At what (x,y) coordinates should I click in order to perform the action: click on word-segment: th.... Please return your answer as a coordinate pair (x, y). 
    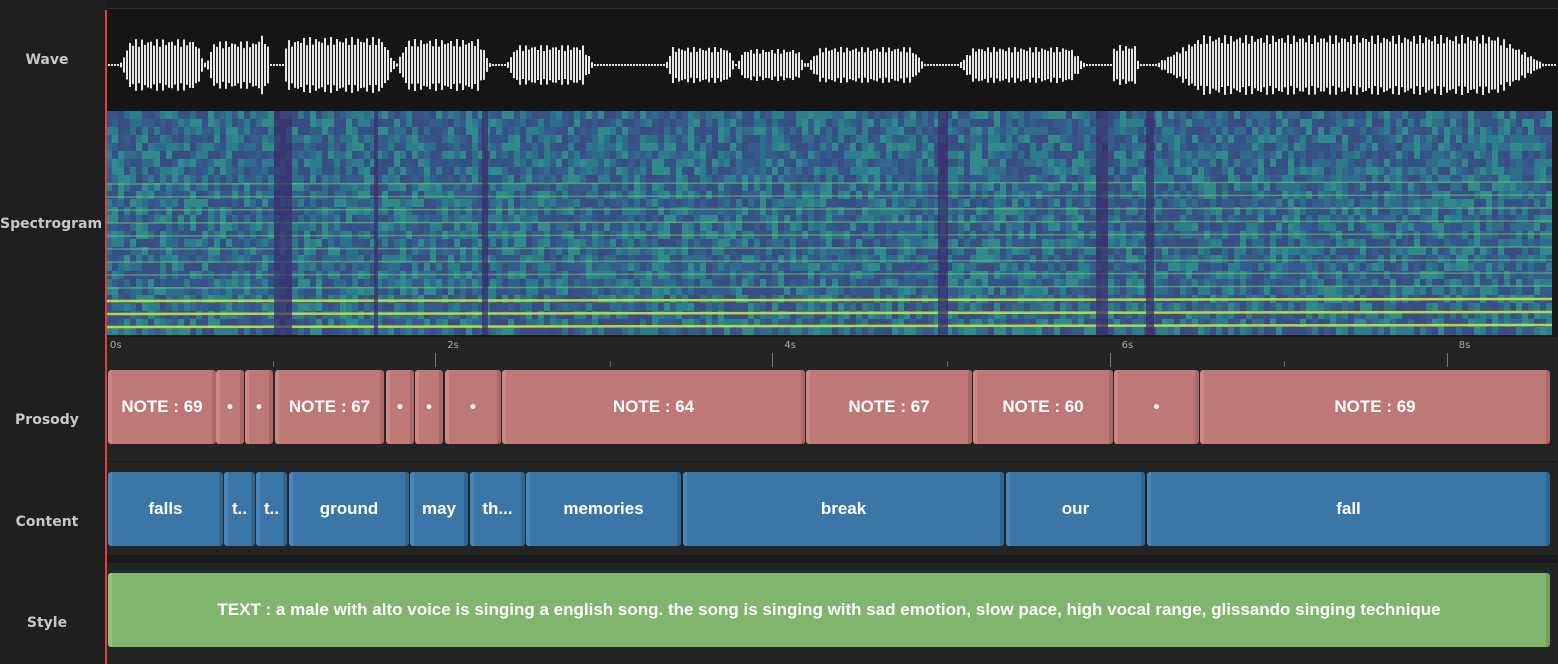
    Looking at the image, I should click on (497, 509).